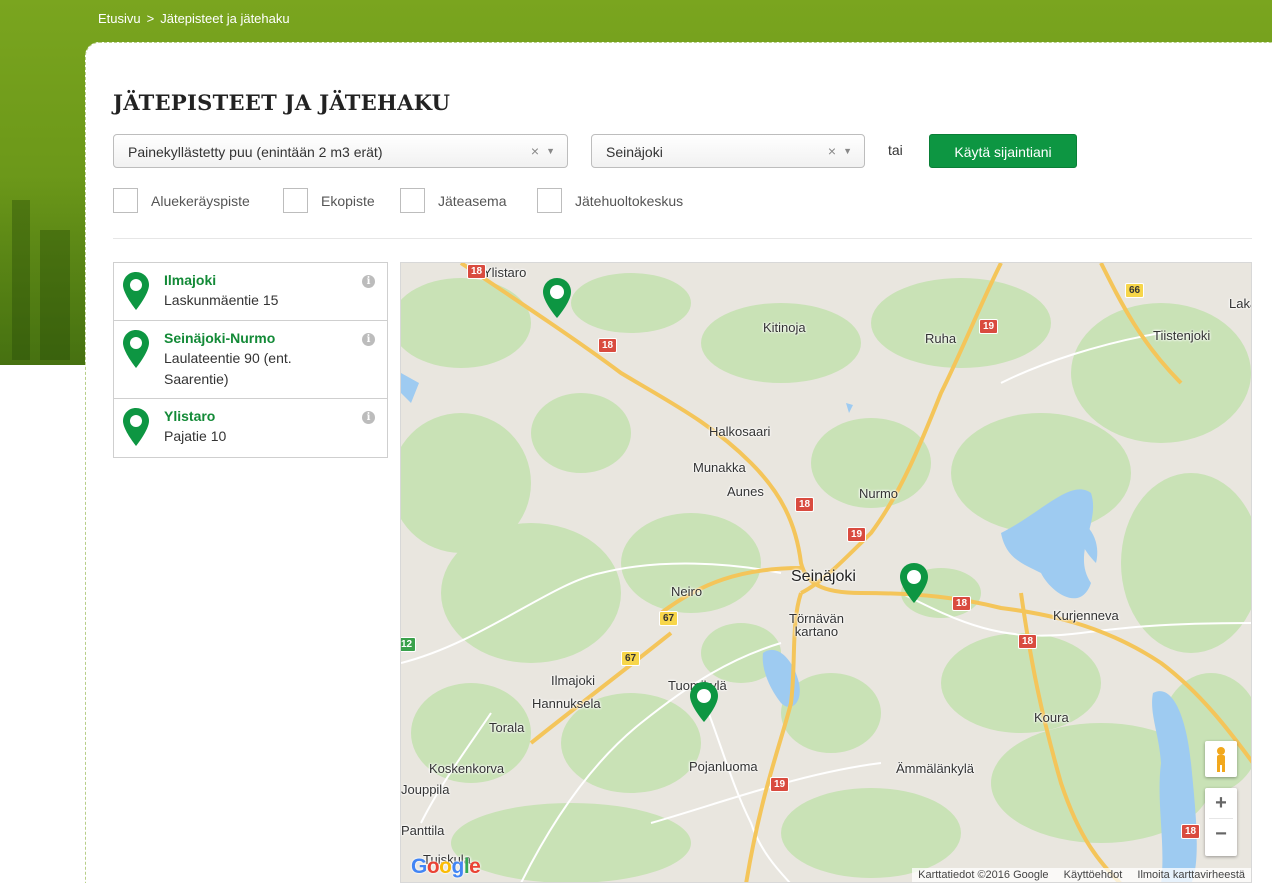  I want to click on map-label-koskenkorva: Koskenkorva, so click(467, 768).